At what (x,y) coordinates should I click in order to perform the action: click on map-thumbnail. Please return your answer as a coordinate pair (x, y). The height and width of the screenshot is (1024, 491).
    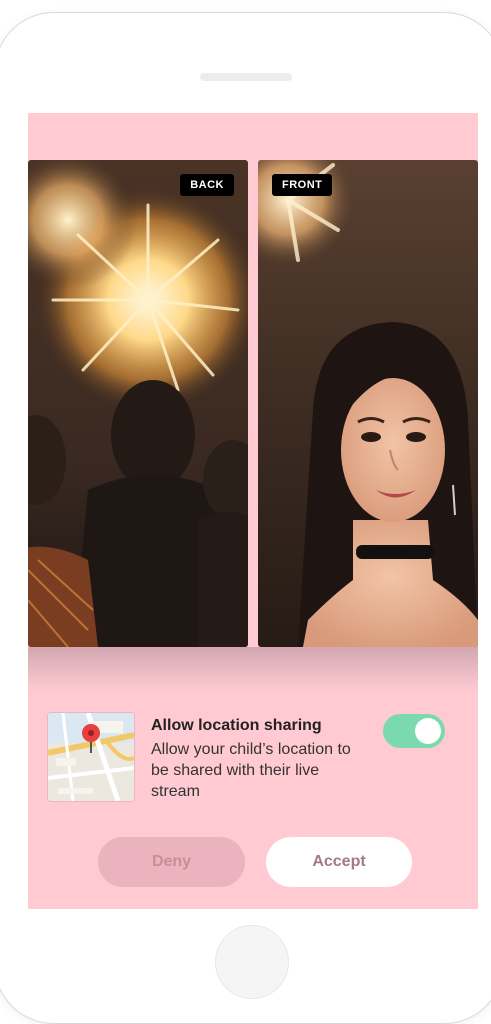
    Looking at the image, I should click on (91, 757).